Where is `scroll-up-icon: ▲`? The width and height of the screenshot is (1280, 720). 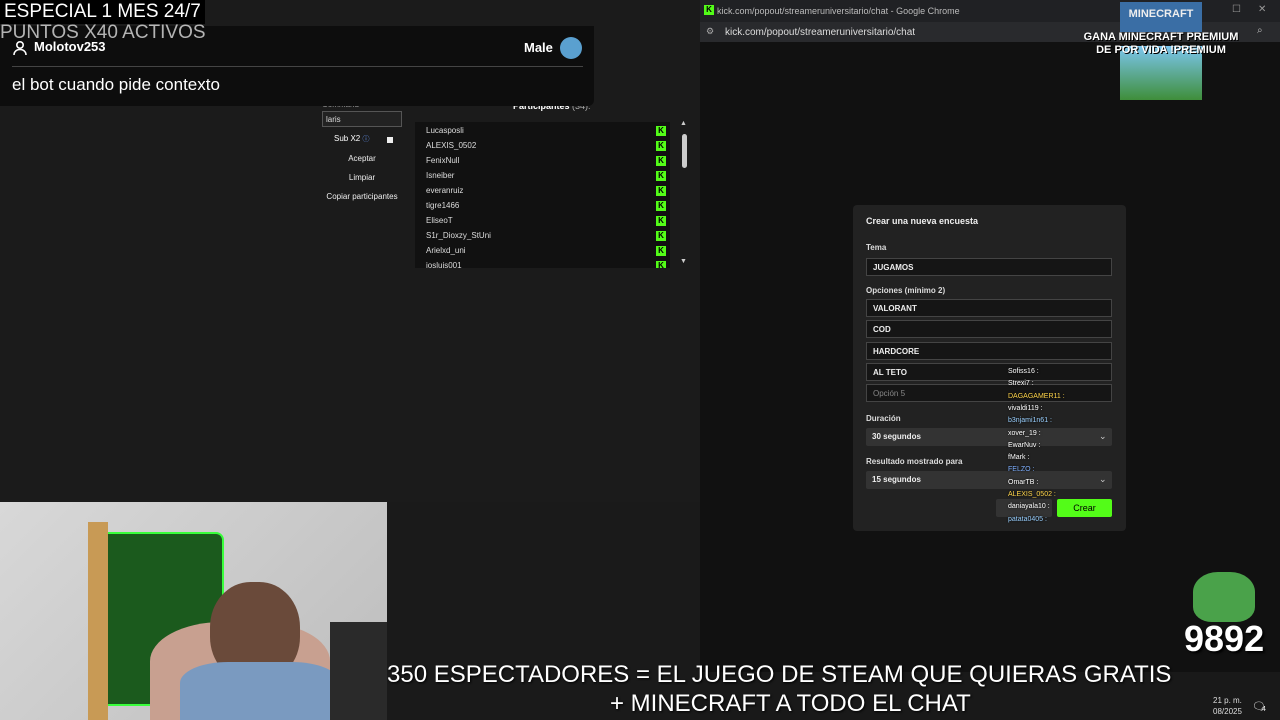 scroll-up-icon: ▲ is located at coordinates (683, 123).